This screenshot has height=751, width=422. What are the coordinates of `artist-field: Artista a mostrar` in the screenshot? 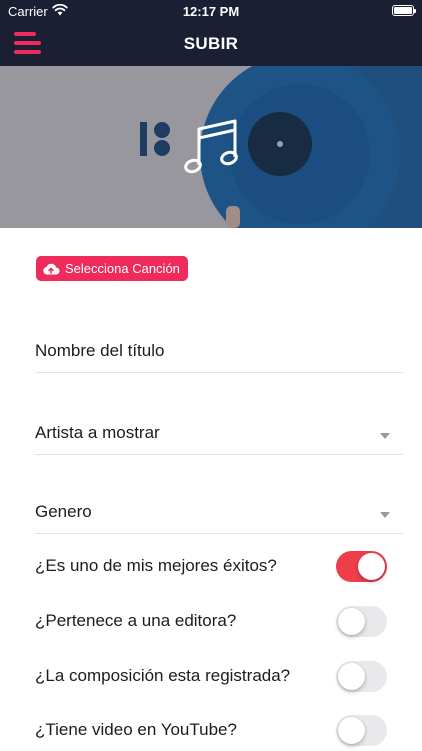 It's located at (219, 434).